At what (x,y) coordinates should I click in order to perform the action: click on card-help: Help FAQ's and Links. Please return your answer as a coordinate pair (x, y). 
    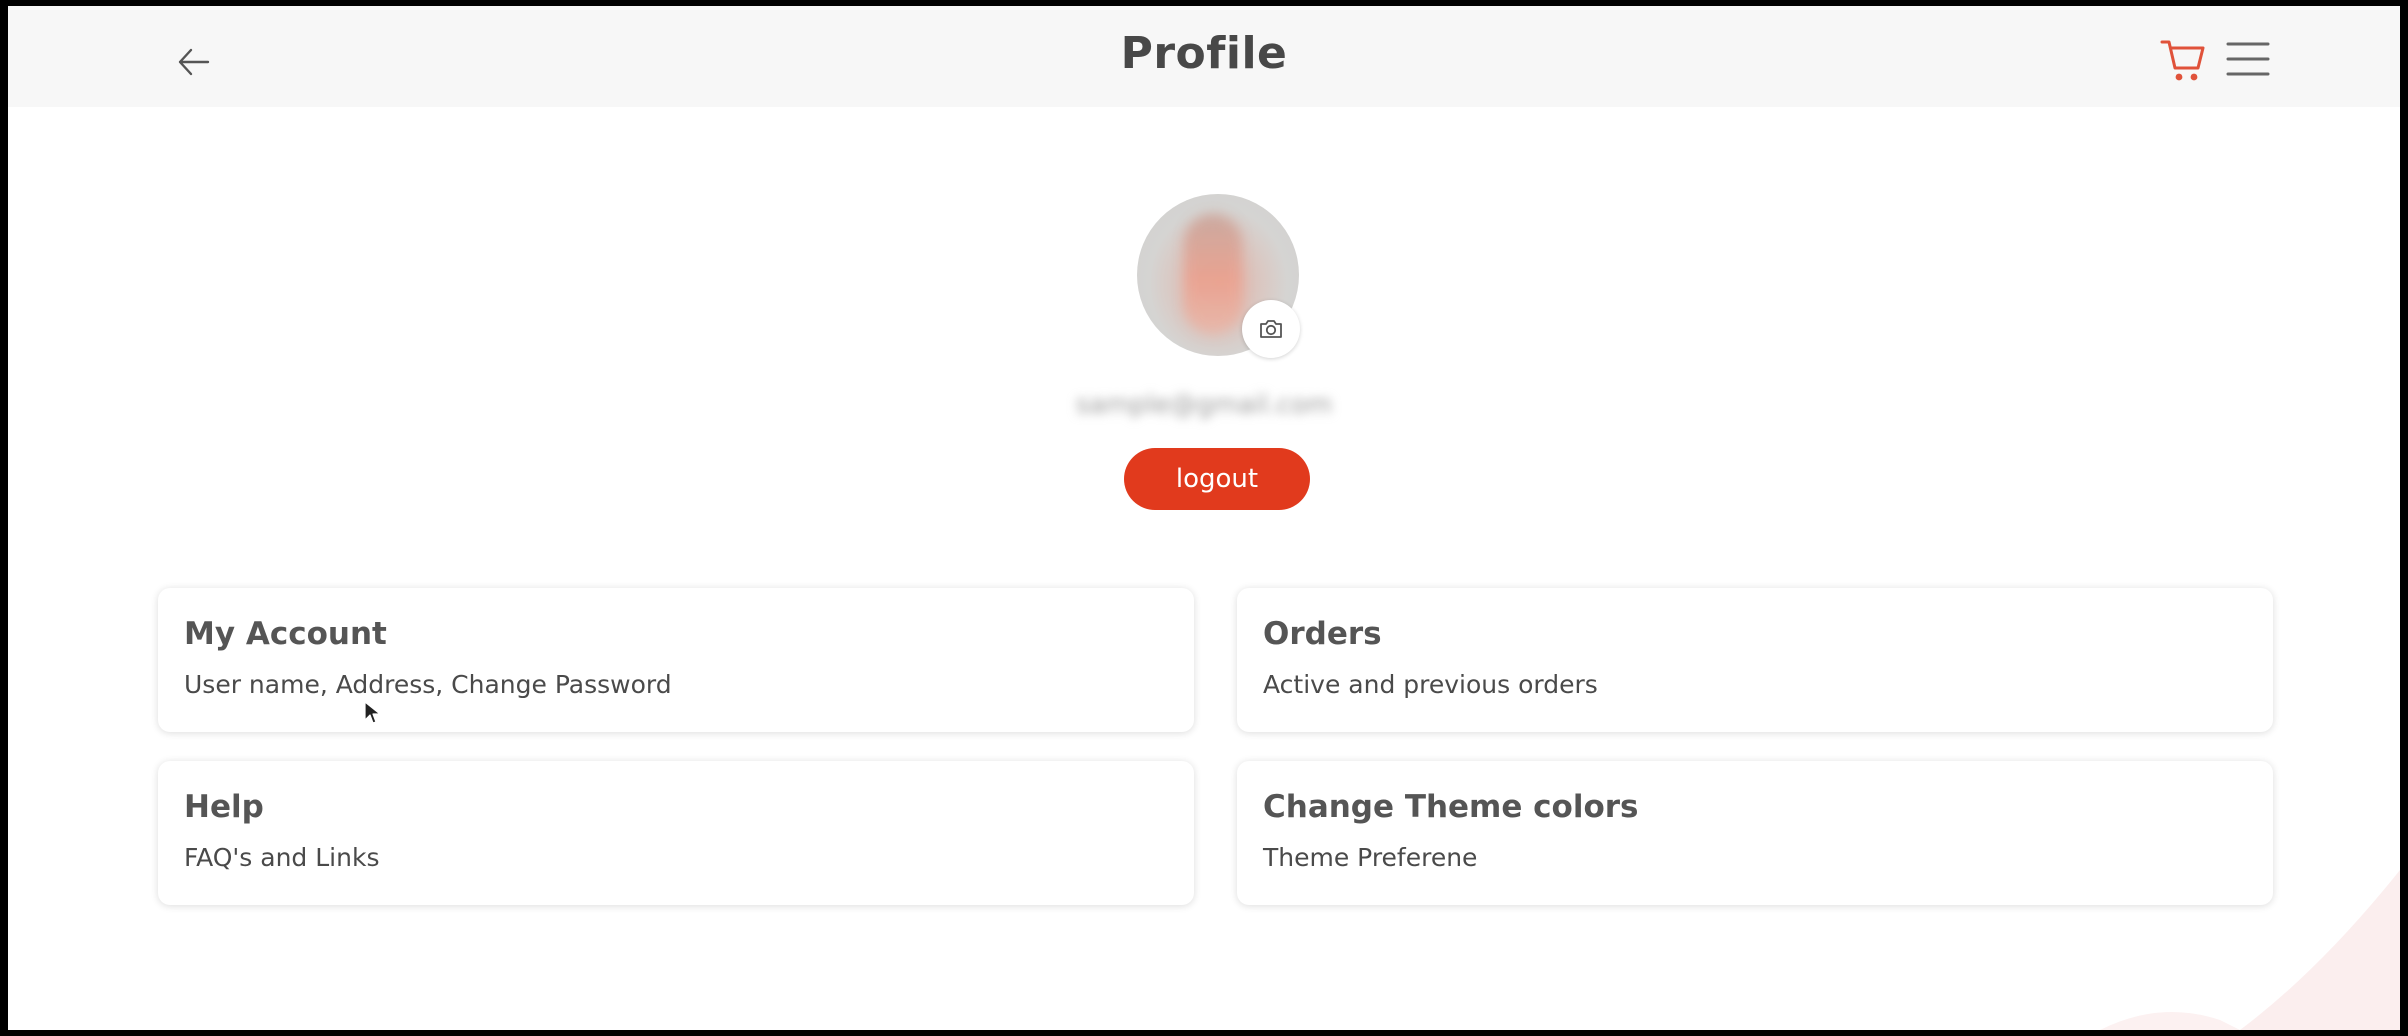
    Looking at the image, I should click on (676, 833).